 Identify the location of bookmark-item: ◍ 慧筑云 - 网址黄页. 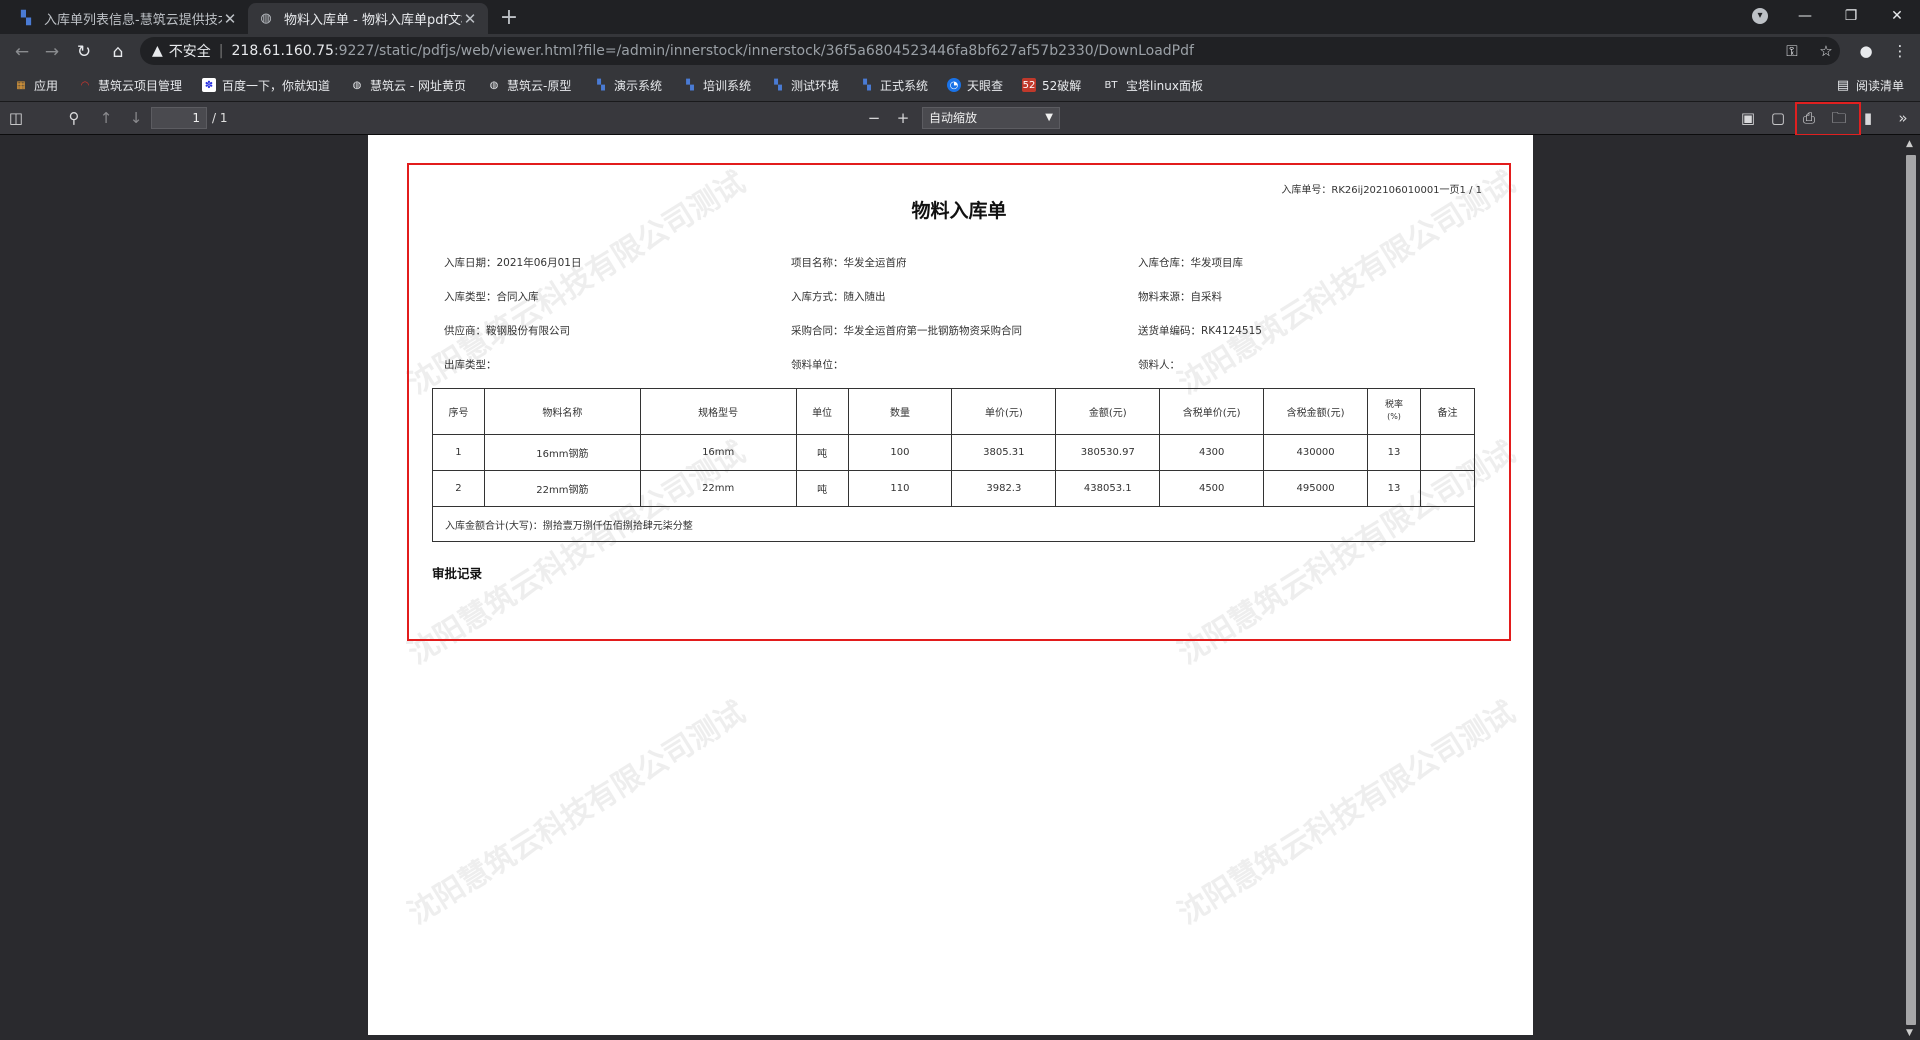
(408, 85).